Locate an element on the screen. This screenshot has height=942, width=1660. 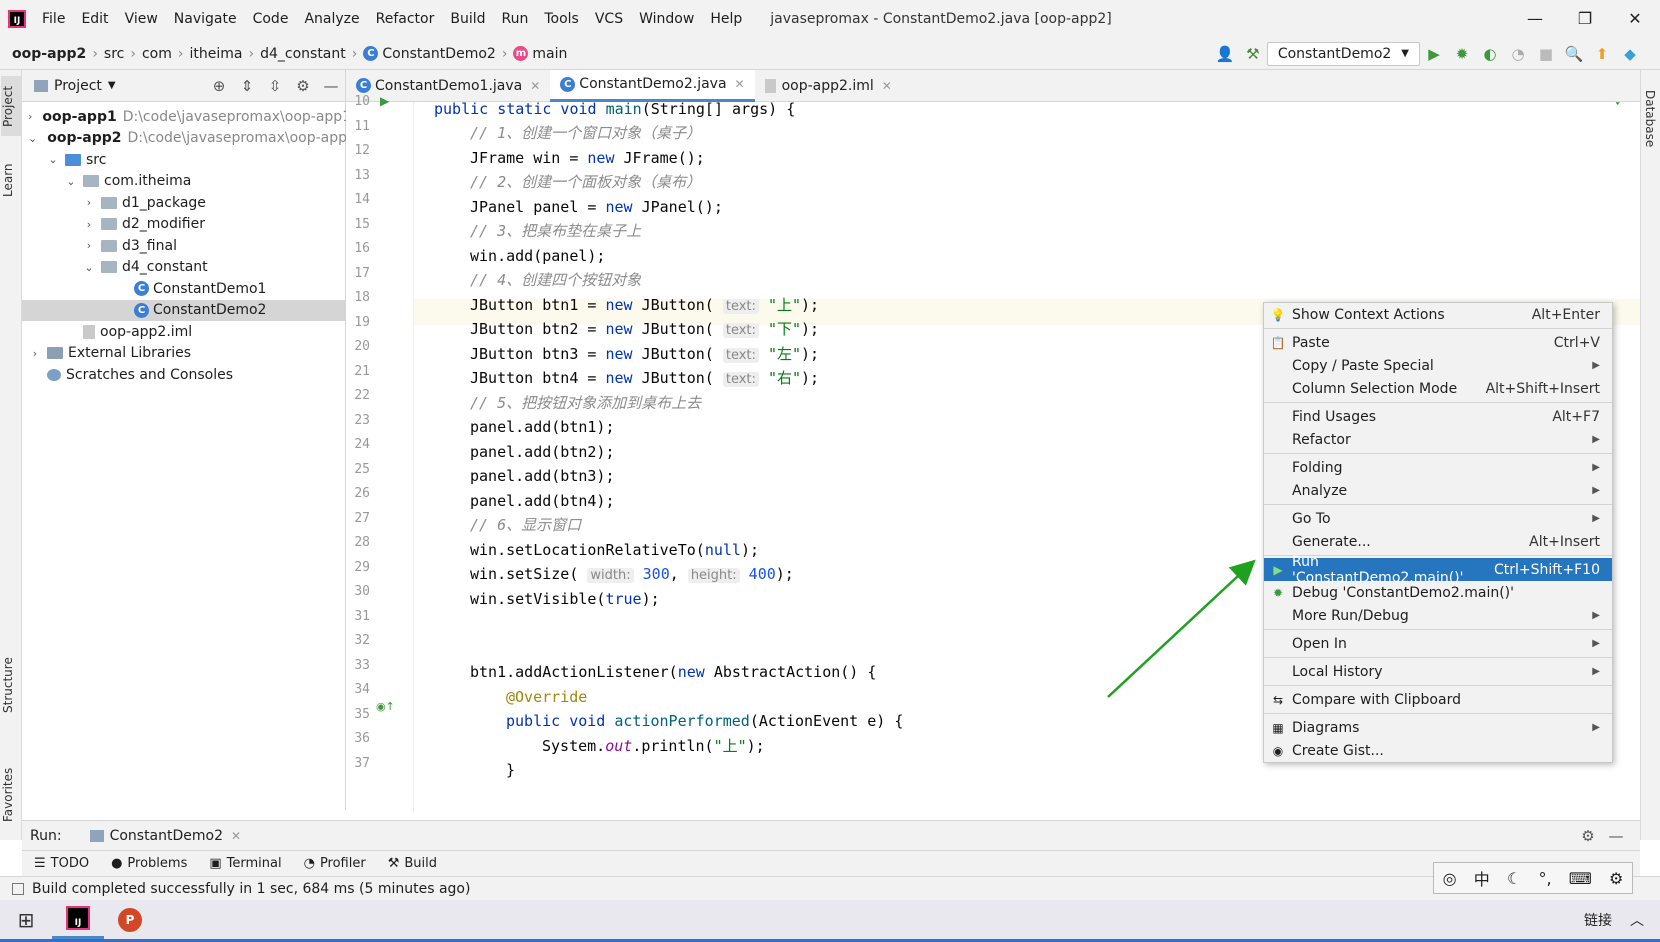
menu-code: Code is located at coordinates (271, 19).